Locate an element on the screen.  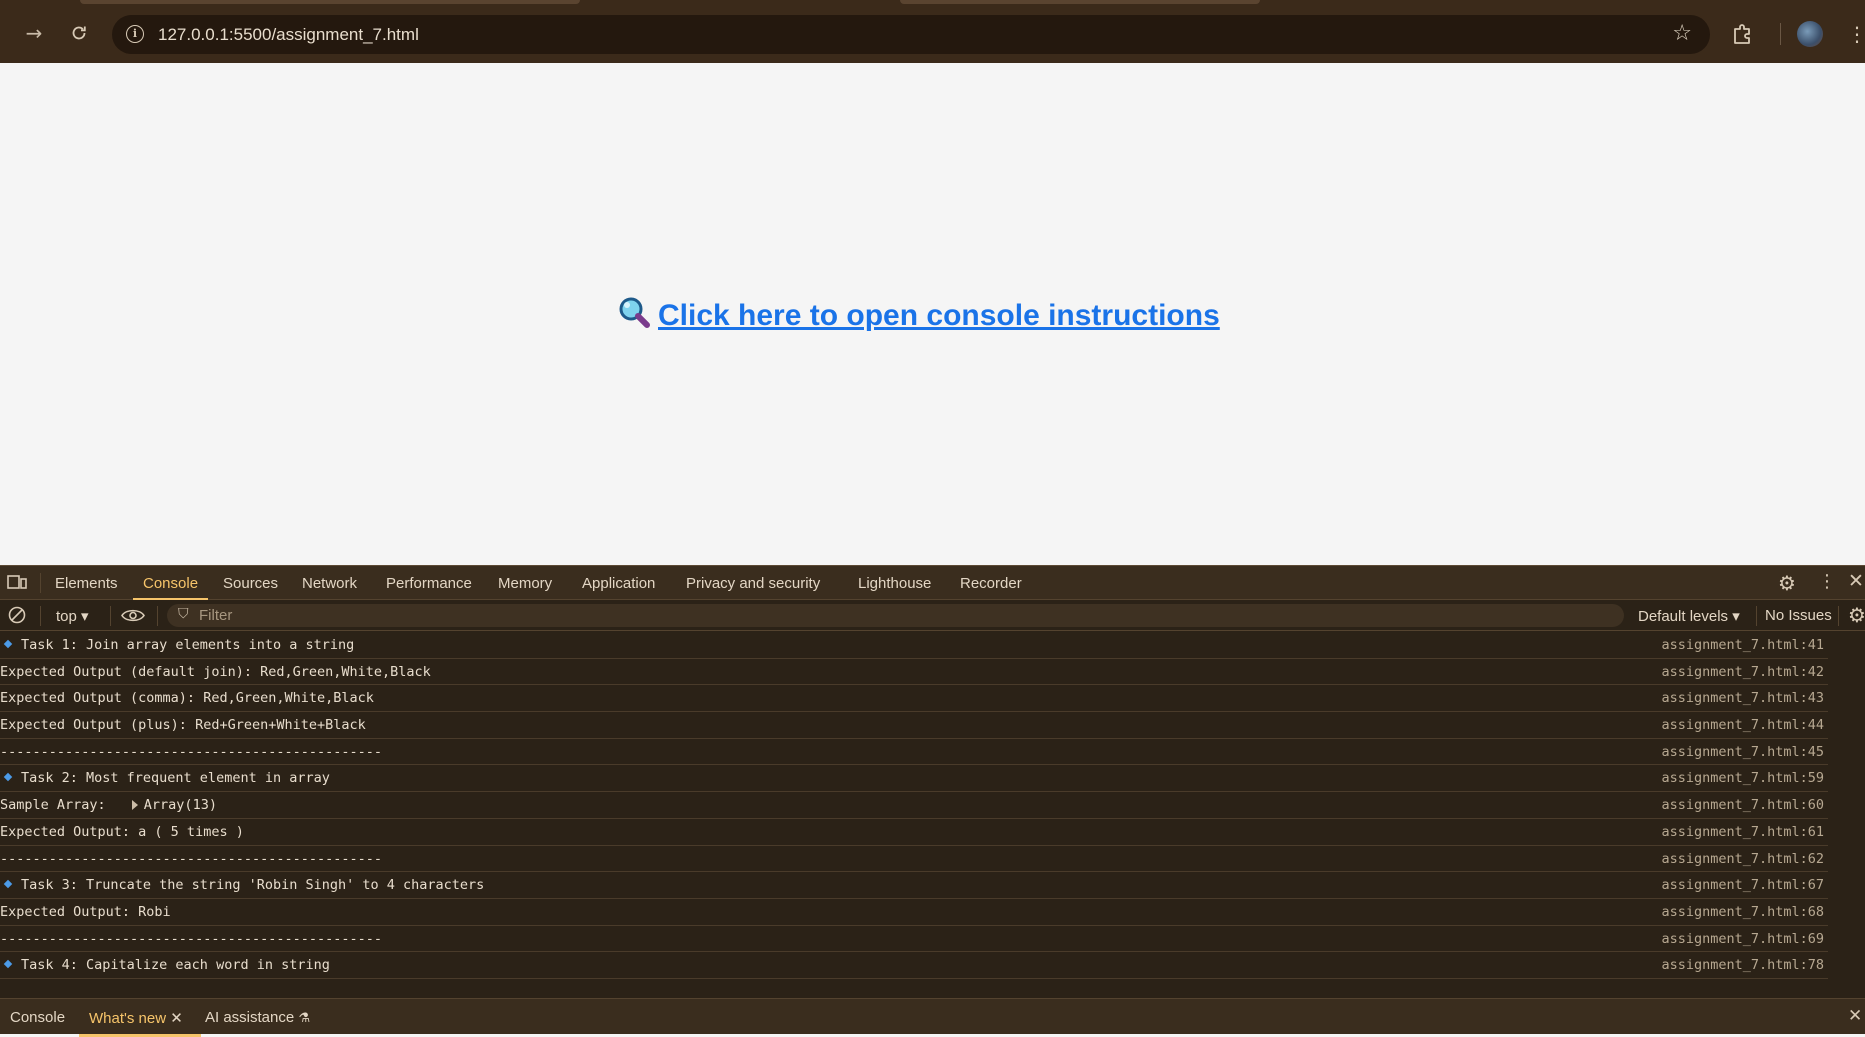
clear-console-icon is located at coordinates (17, 617).